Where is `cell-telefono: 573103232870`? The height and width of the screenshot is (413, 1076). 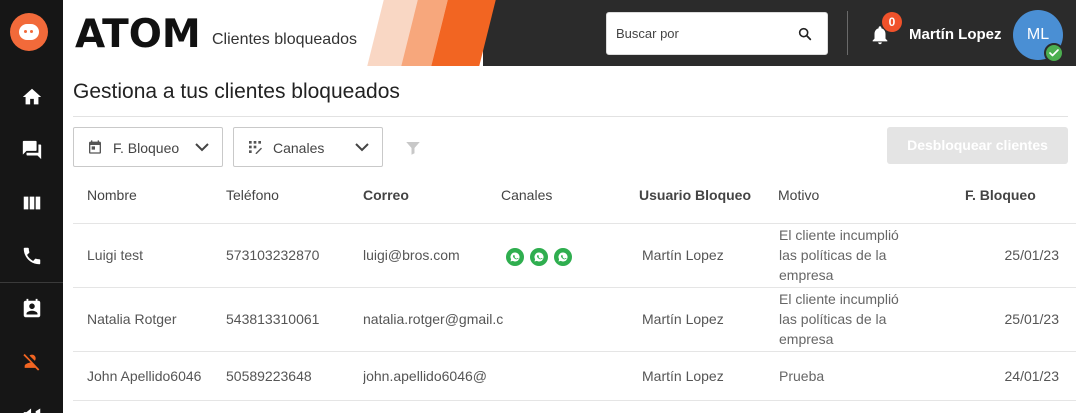
cell-telefono: 573103232870 is located at coordinates (273, 255).